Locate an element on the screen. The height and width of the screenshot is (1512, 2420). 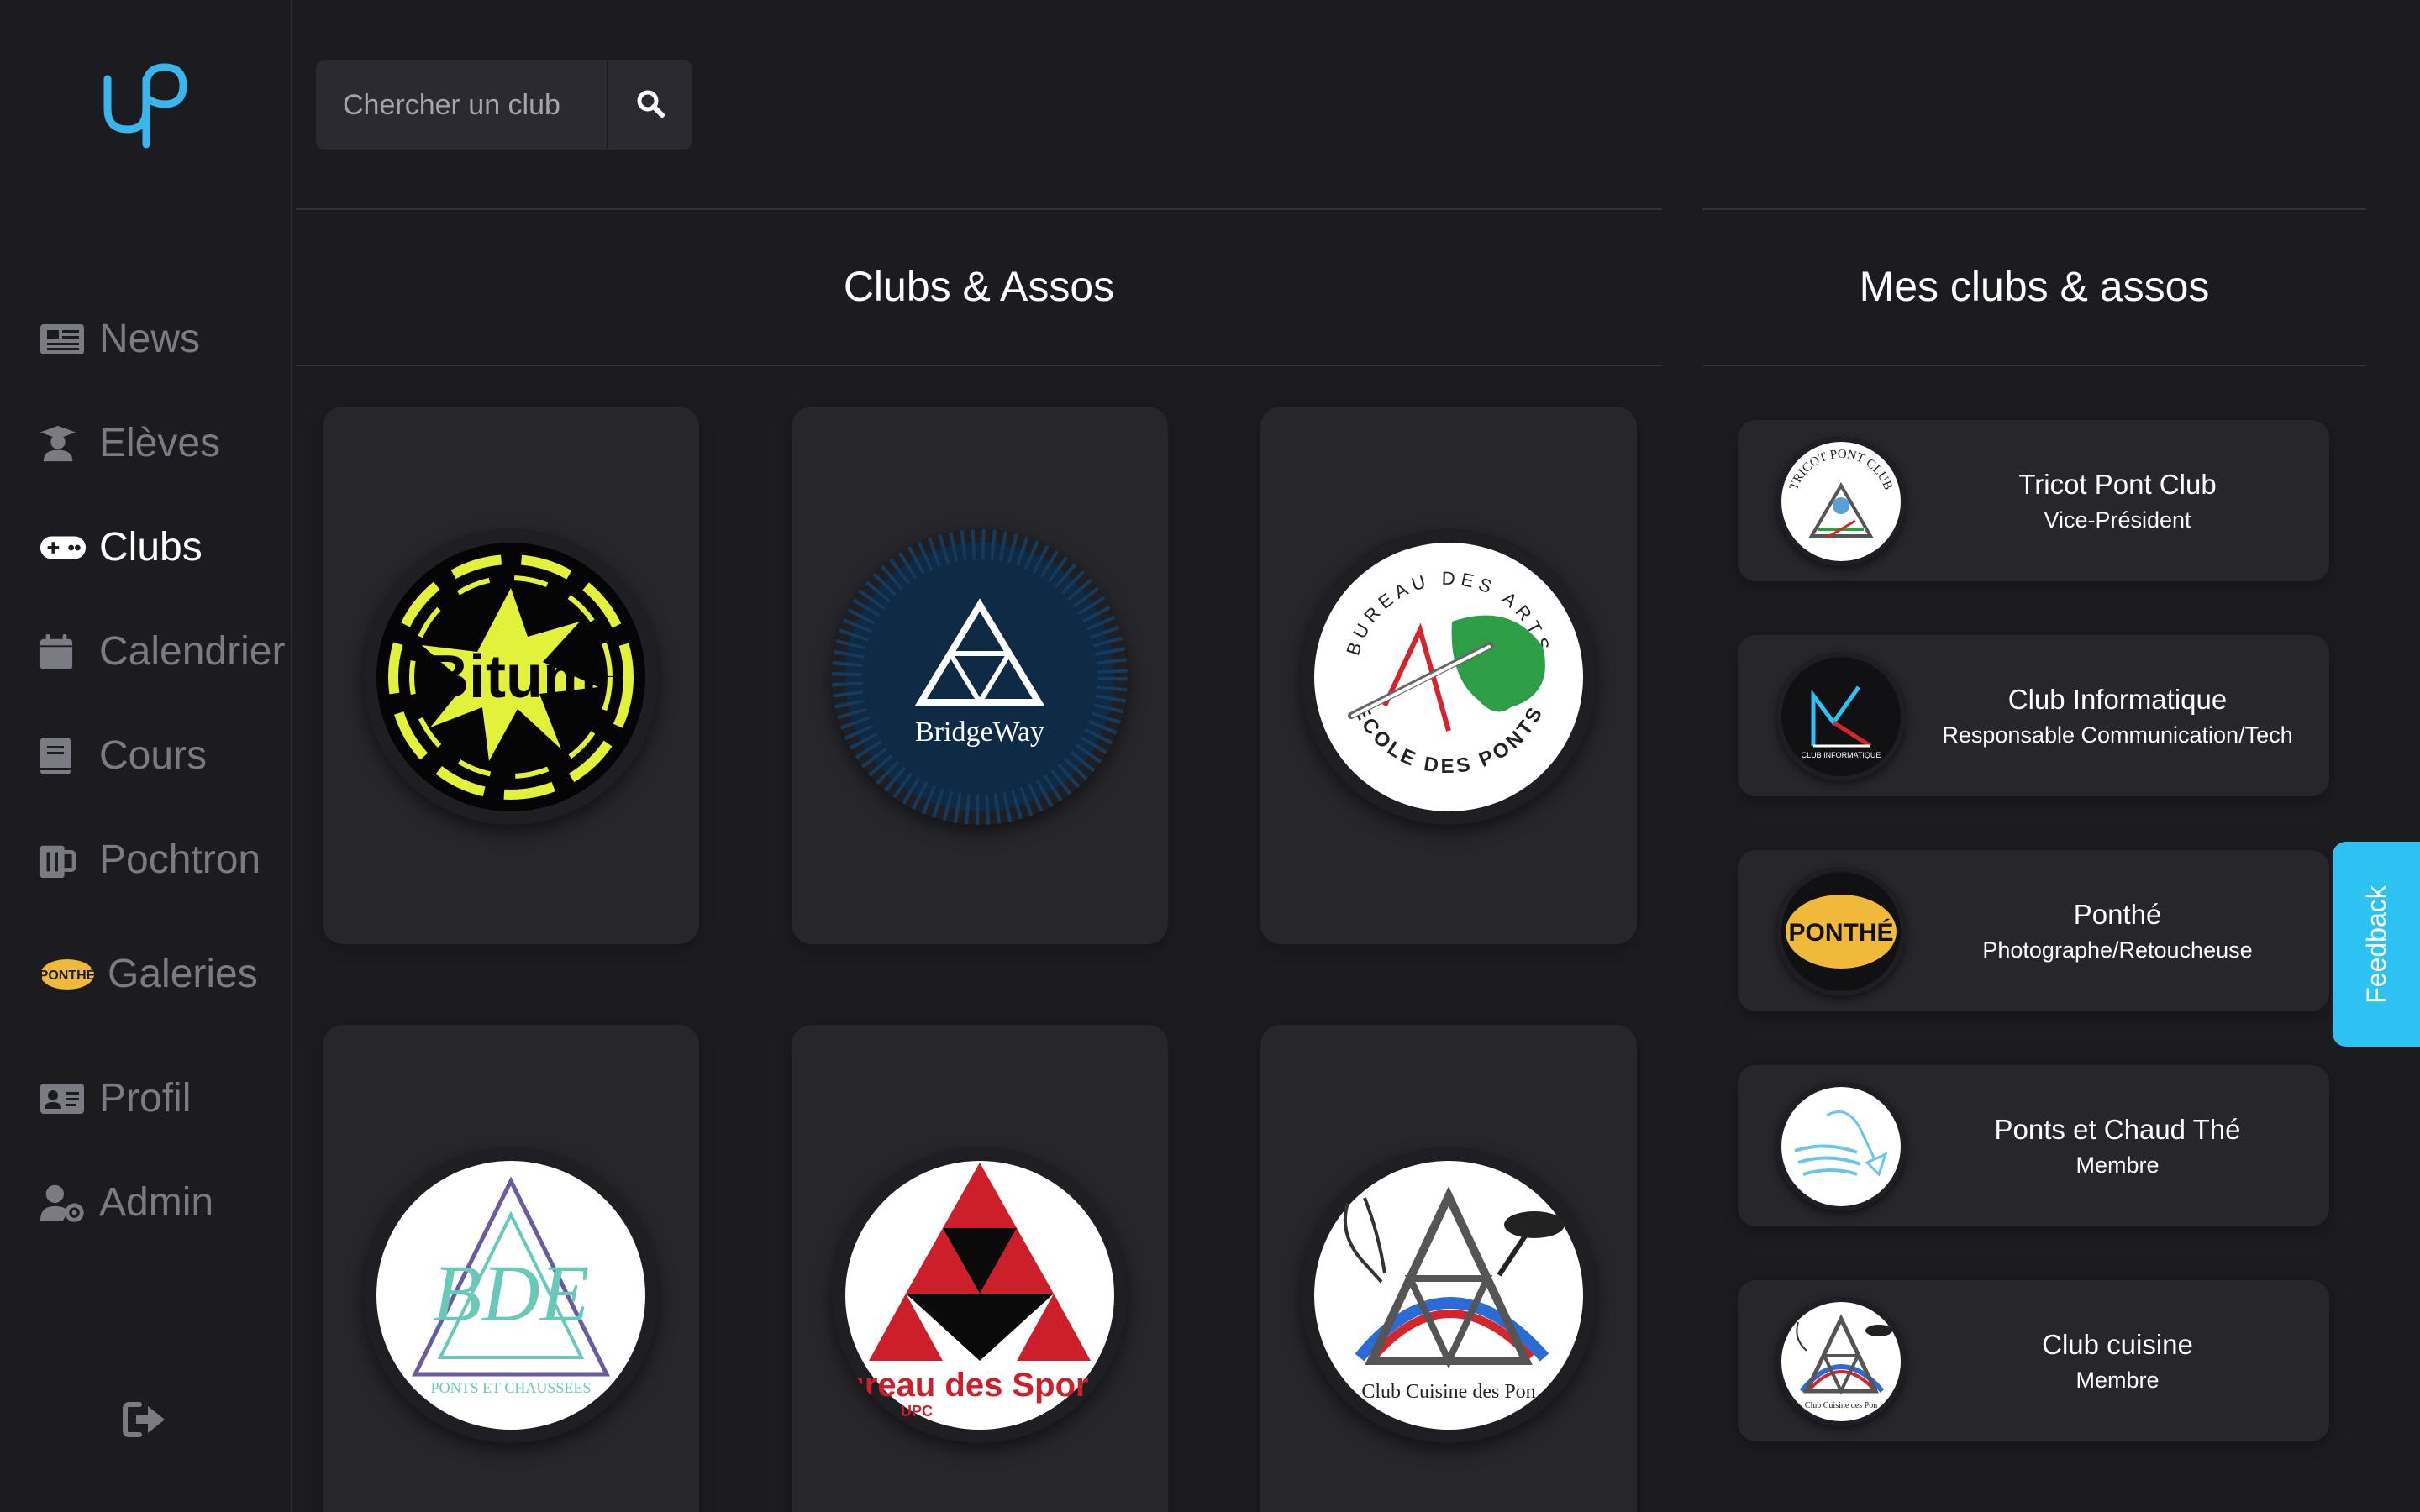
cuisine-small-logo-text: Club Cuisine des Pon is located at coordinates (1841, 1405).